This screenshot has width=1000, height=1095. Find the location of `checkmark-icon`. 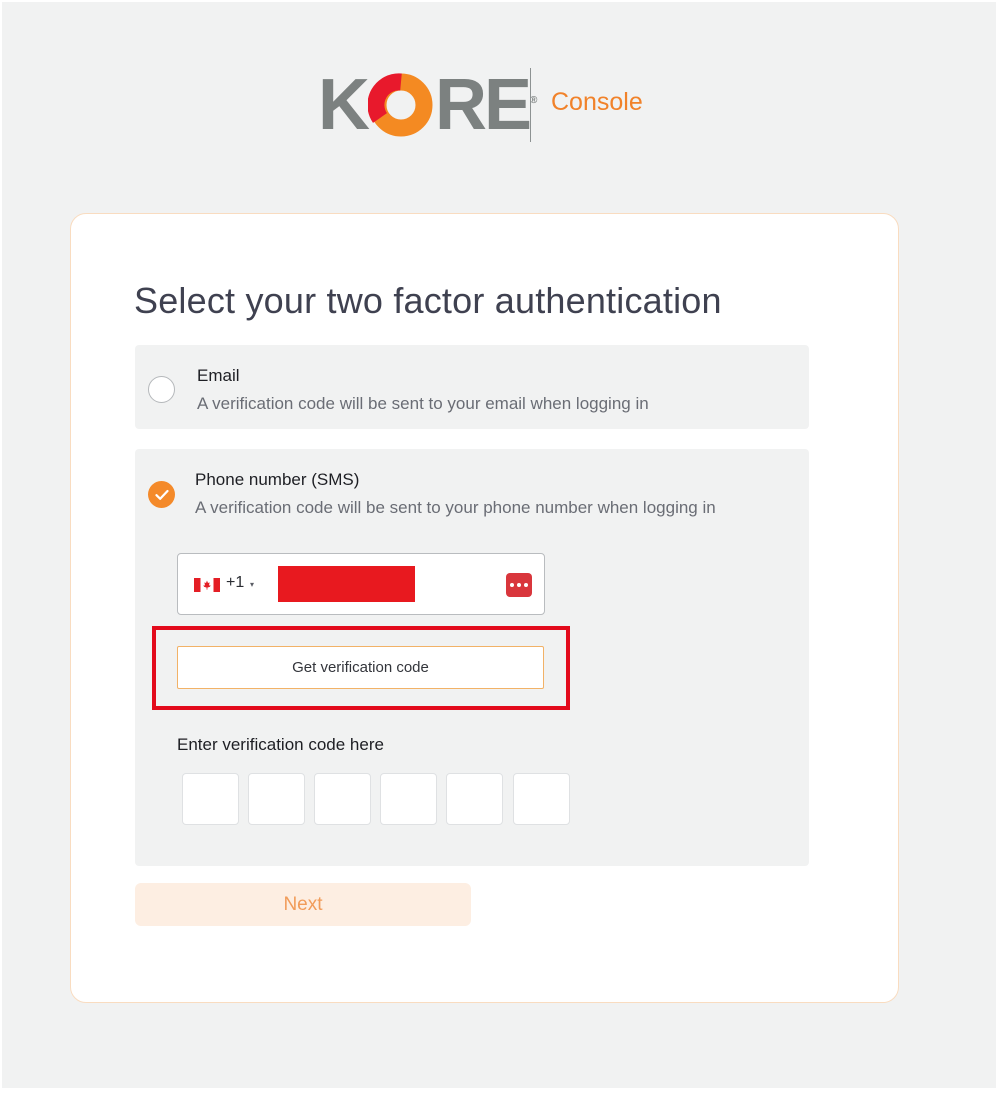

checkmark-icon is located at coordinates (161, 494).